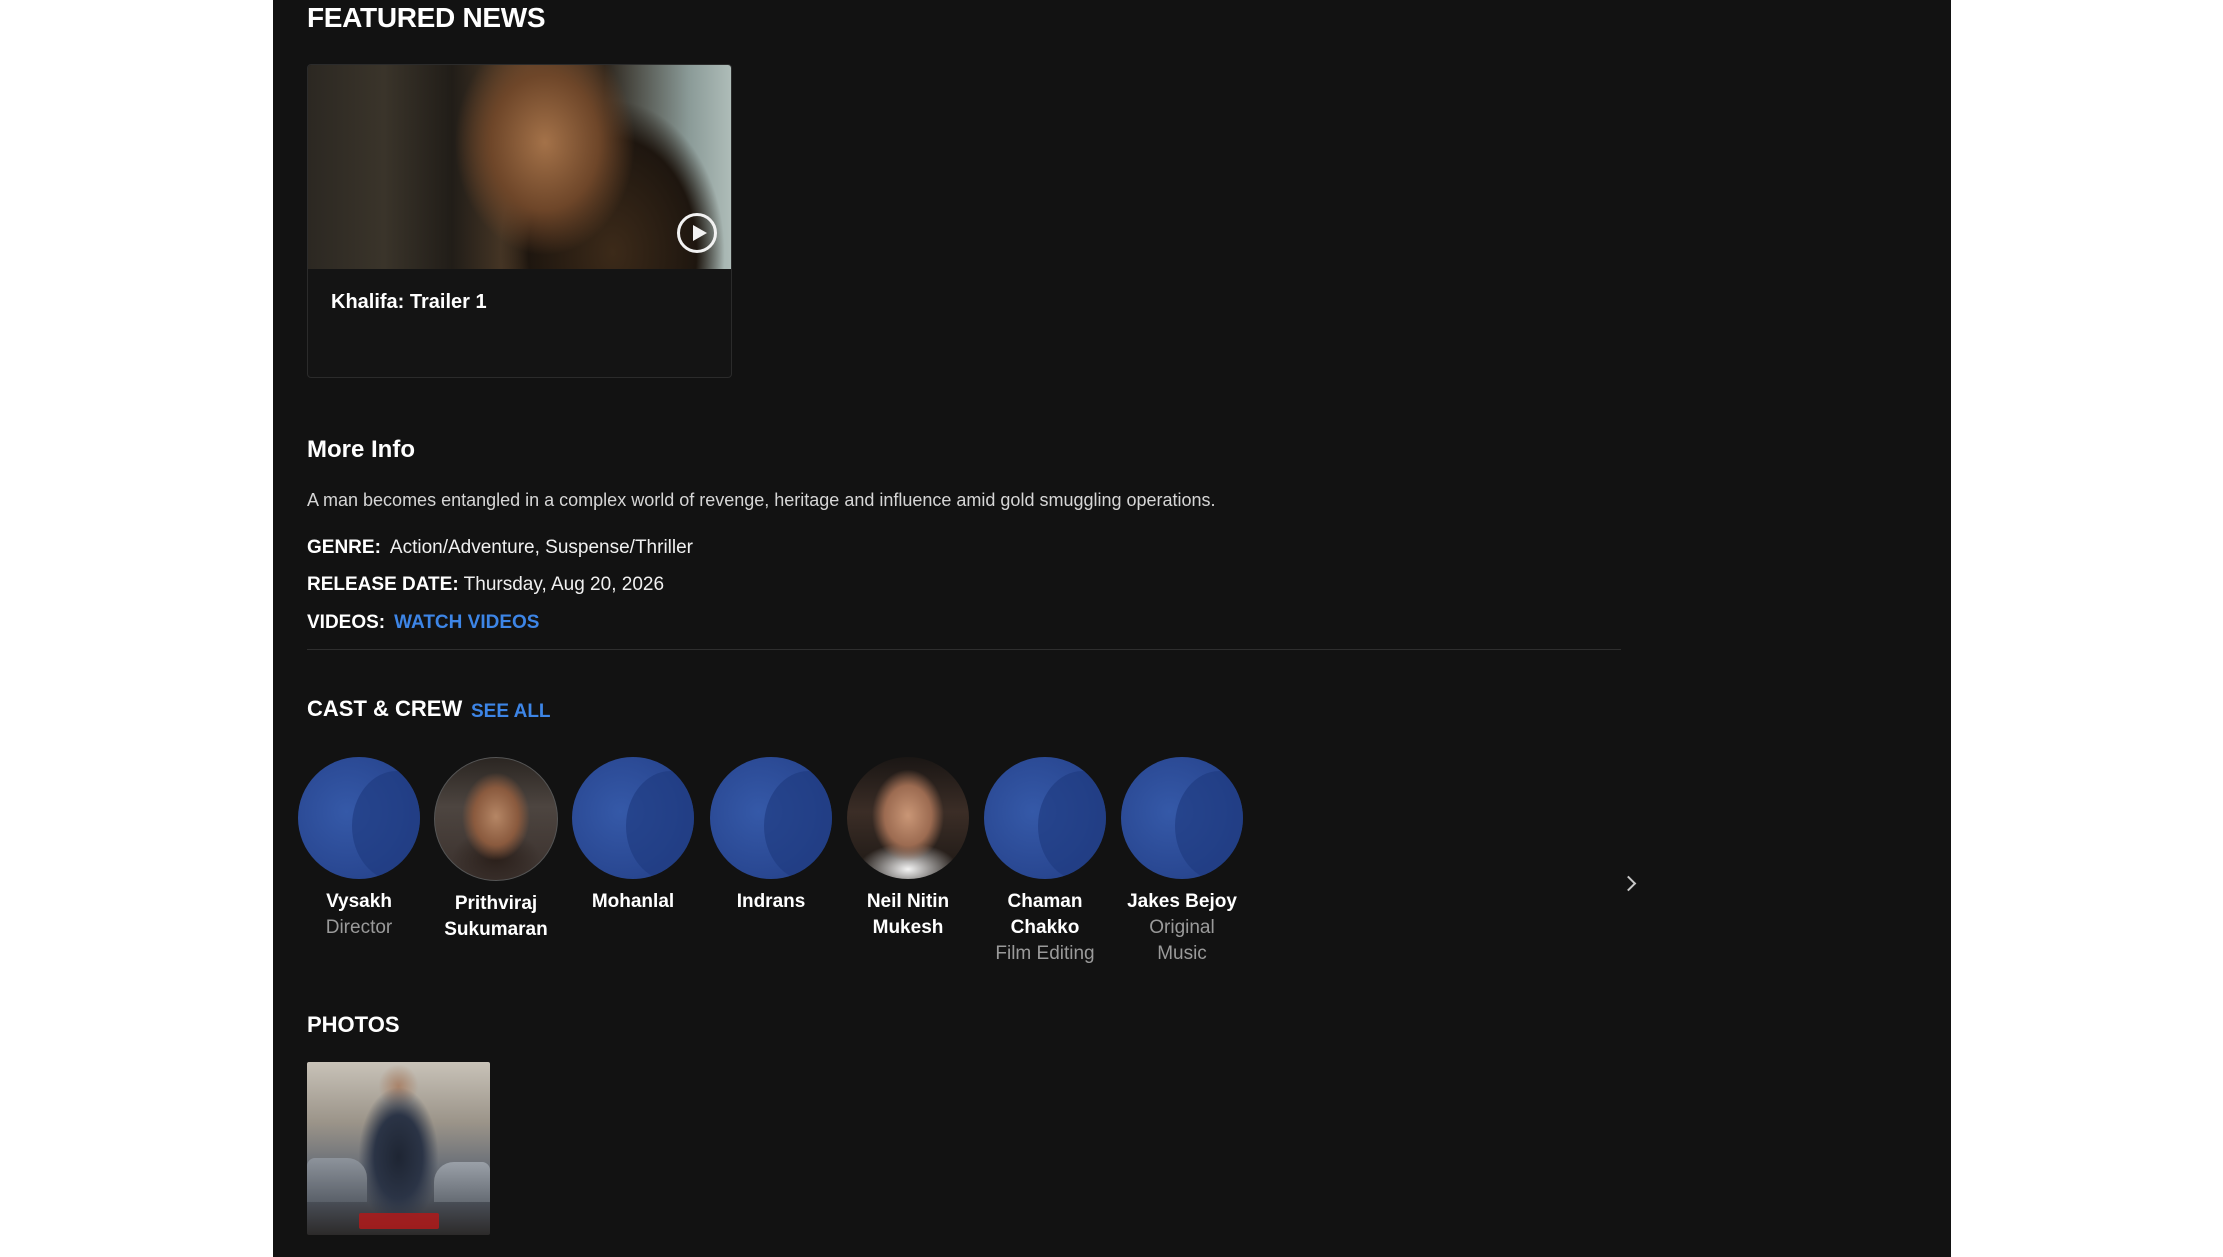  I want to click on release-date-label: RELEASE DATE:, so click(383, 584).